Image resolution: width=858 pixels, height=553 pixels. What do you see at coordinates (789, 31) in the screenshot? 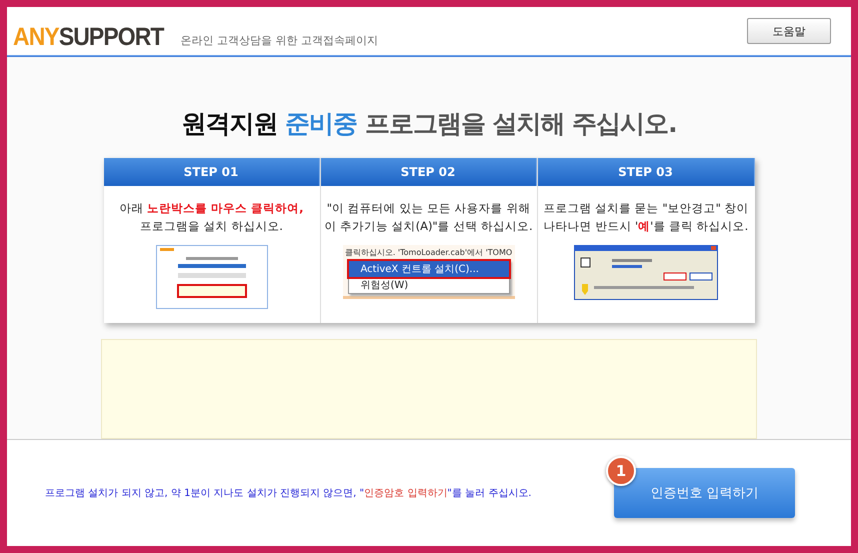
I see `help-button: 도움말` at bounding box center [789, 31].